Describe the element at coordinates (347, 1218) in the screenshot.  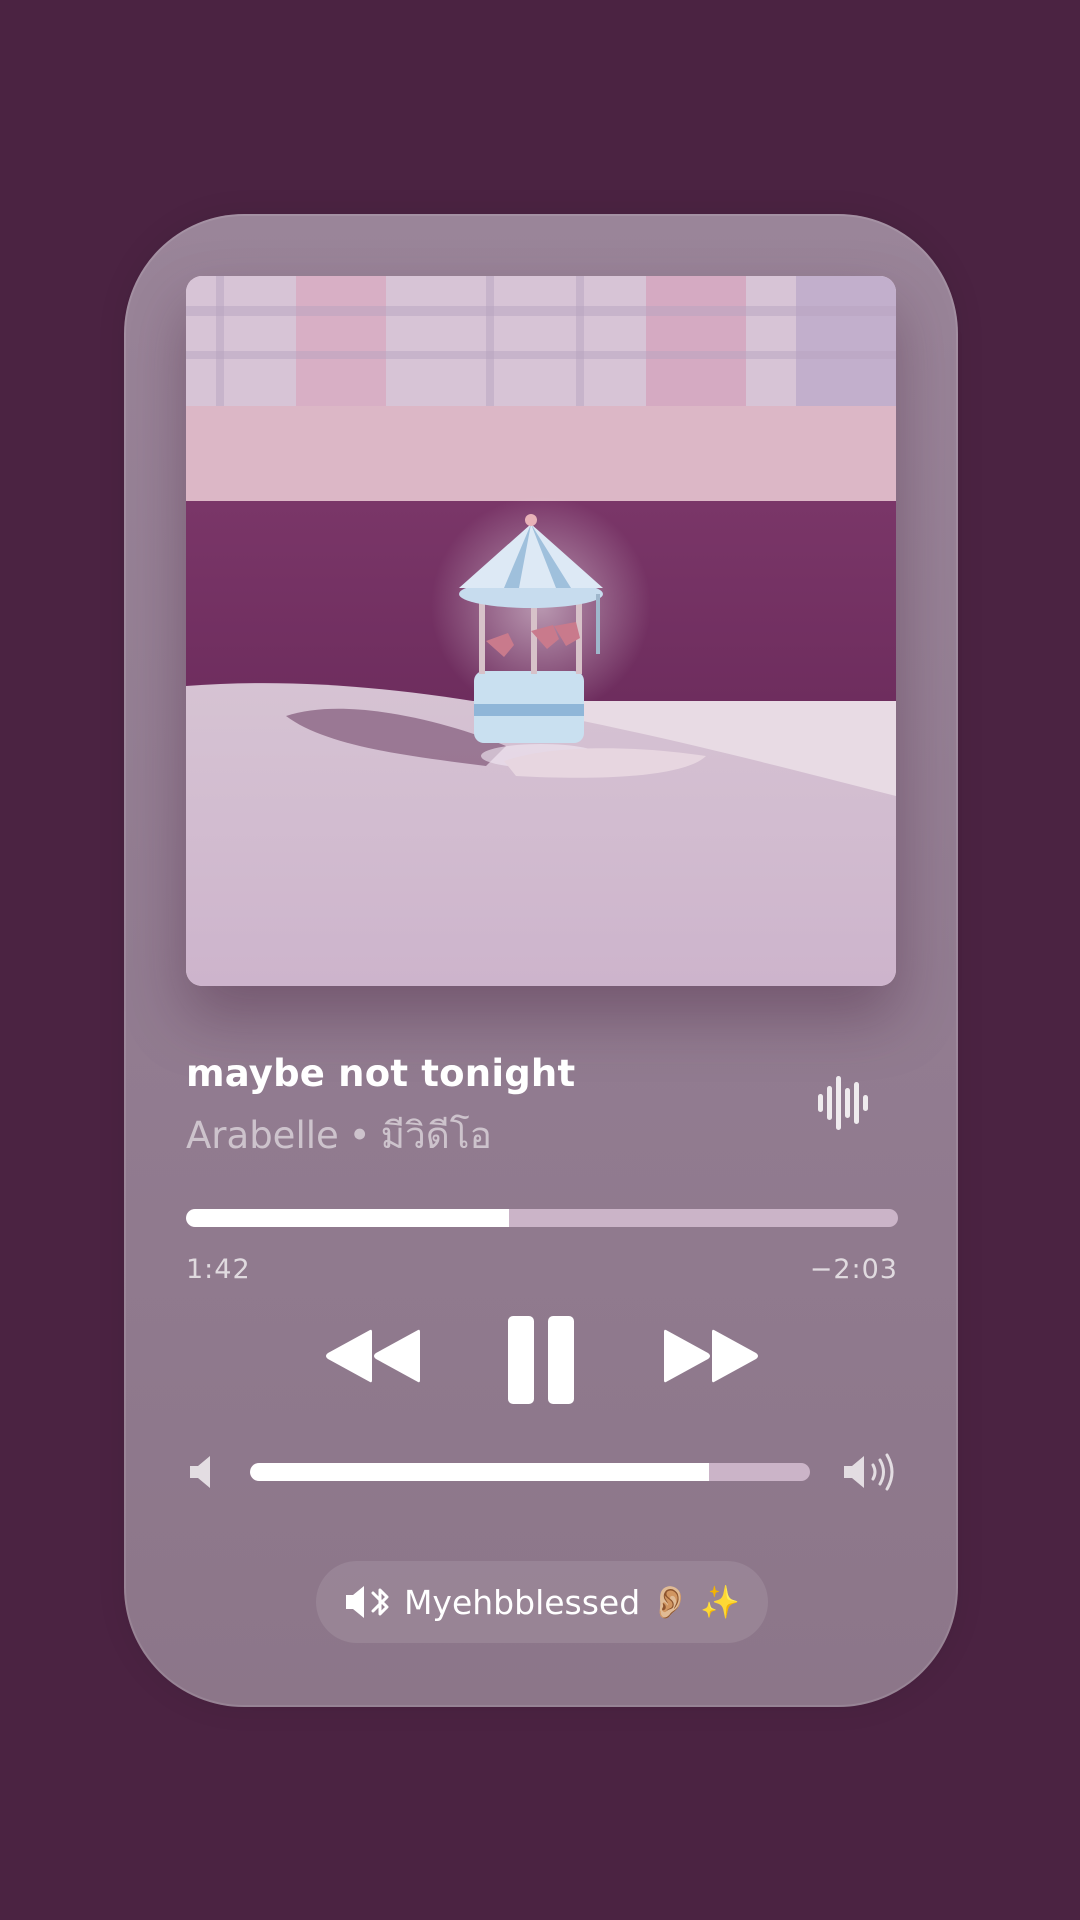
I see `playback-progress-fill` at that location.